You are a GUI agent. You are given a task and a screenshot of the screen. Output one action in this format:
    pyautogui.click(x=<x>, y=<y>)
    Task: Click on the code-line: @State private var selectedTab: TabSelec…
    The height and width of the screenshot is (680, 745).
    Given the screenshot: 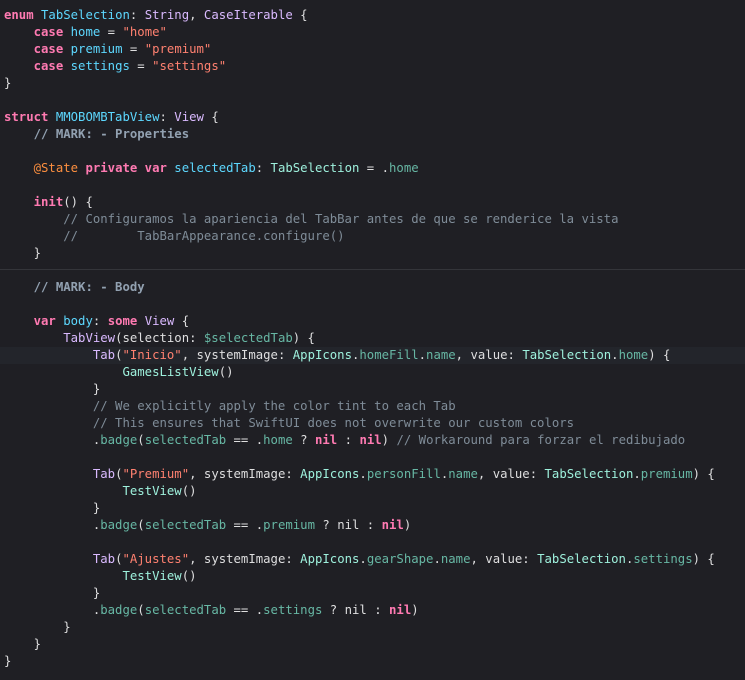 What is the action you would take?
    pyautogui.click(x=372, y=168)
    